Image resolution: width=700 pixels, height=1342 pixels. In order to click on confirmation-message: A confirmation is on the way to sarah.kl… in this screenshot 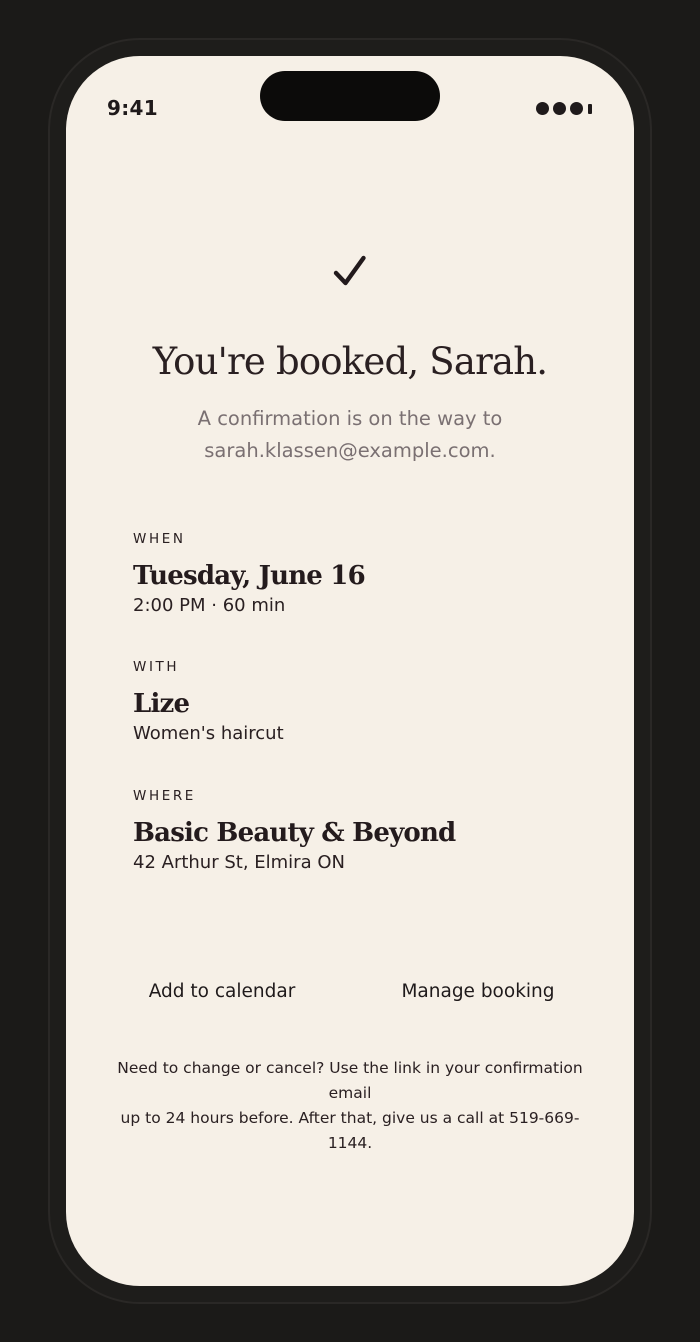, I will do `click(350, 435)`.